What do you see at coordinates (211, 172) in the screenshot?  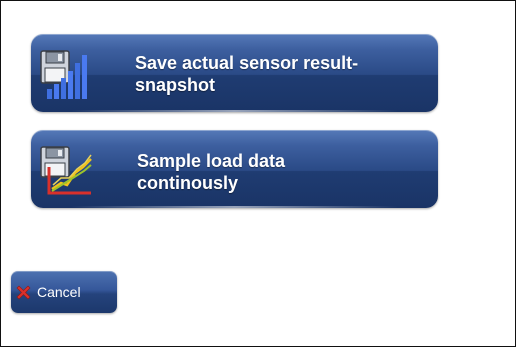 I see `sample-load-data-label: Sample load data continously` at bounding box center [211, 172].